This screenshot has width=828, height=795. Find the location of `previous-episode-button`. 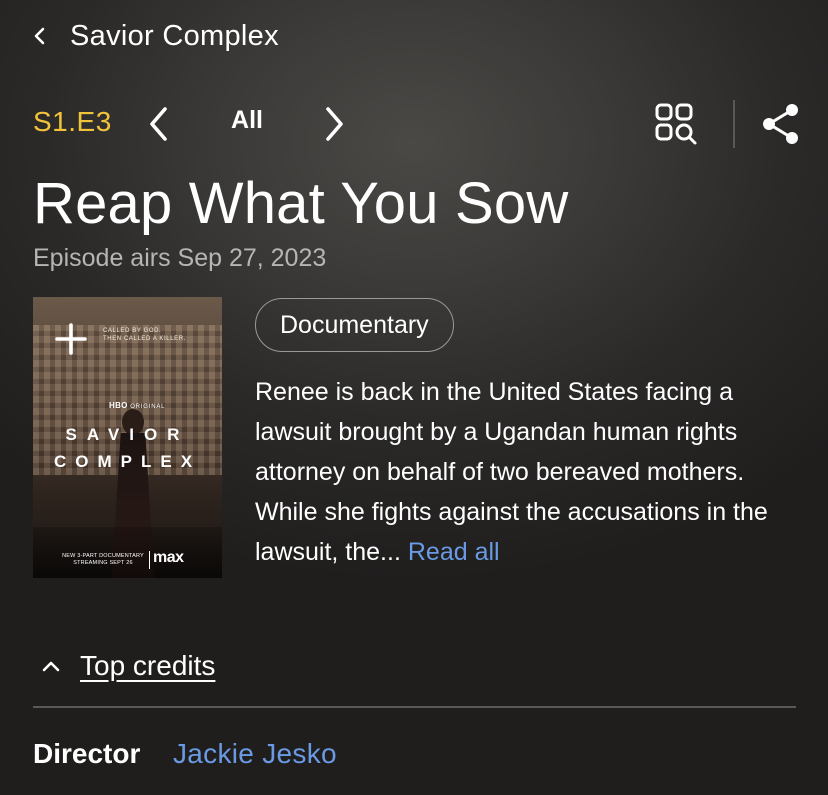

previous-episode-button is located at coordinates (159, 124).